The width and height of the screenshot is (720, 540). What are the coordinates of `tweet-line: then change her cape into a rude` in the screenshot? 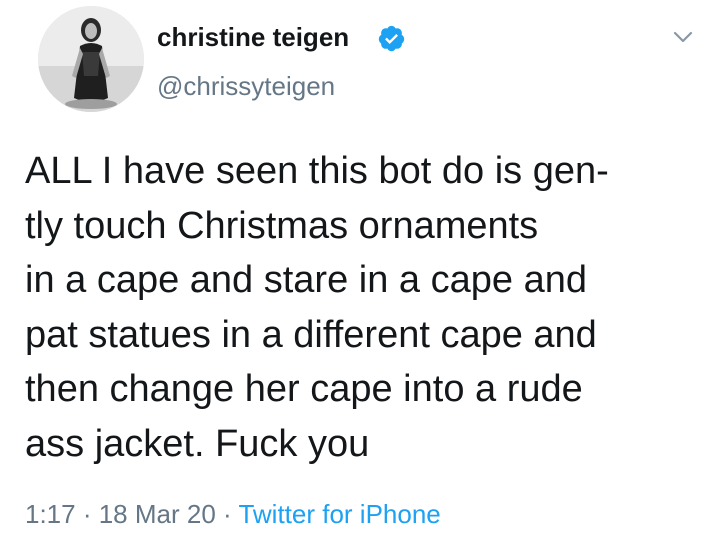 It's located at (304, 389).